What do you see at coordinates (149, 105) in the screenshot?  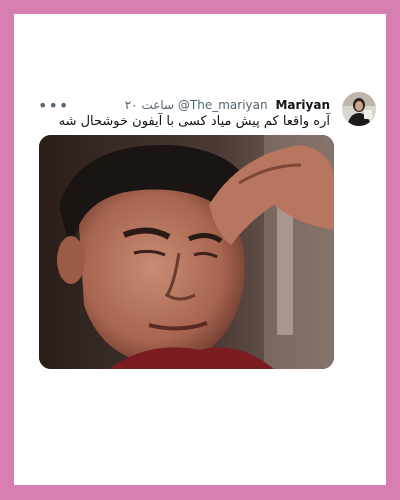 I see `tweet-time: ۲۰ ساعت` at bounding box center [149, 105].